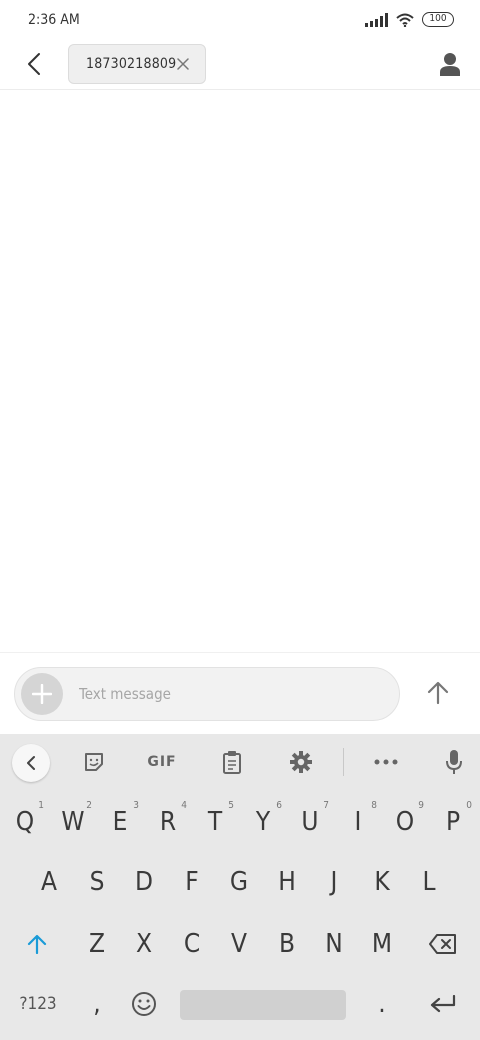 This screenshot has height=1040, width=480. What do you see at coordinates (382, 882) in the screenshot?
I see `key-k: K` at bounding box center [382, 882].